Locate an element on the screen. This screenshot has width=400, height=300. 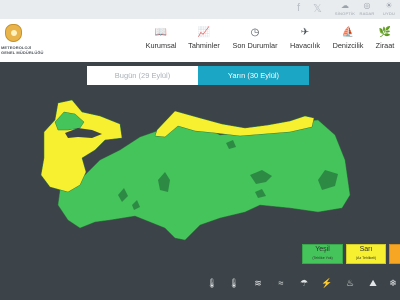
nav-label: Denizcilik is located at coordinates (348, 45).